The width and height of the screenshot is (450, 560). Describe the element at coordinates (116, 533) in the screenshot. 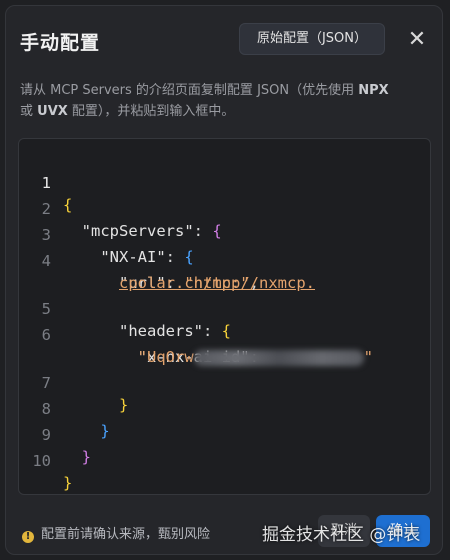

I see `risk-warning: ! 配置前请确认来源，甄别风险` at that location.